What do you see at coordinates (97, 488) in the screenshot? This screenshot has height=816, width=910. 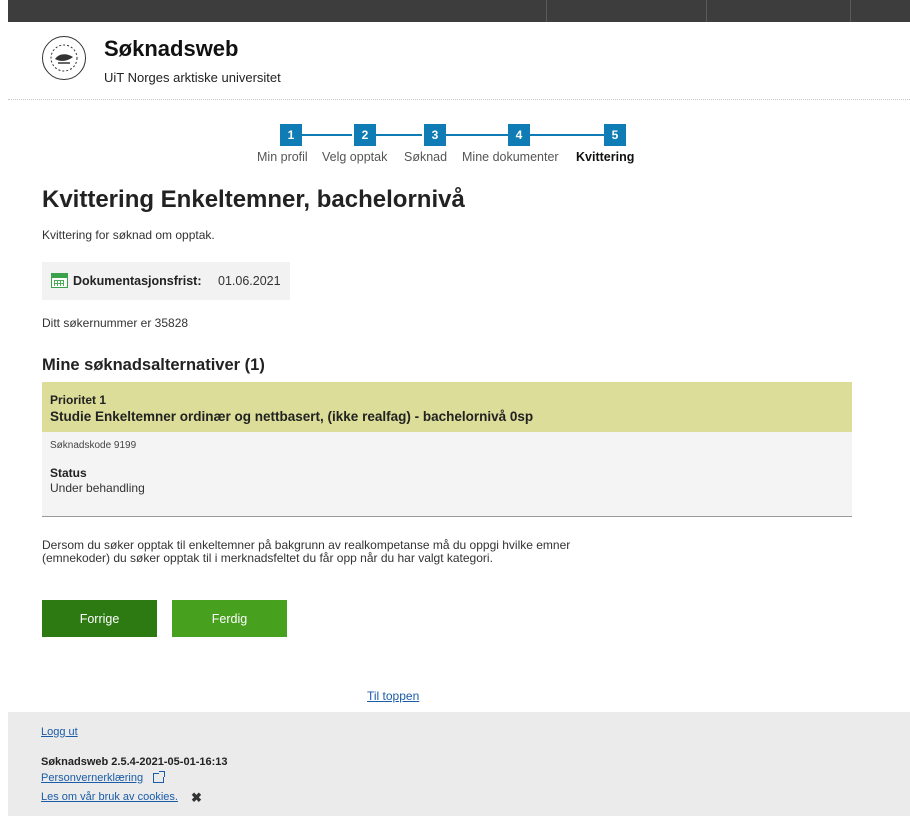 I see `alternative-status-value: Under behandling` at bounding box center [97, 488].